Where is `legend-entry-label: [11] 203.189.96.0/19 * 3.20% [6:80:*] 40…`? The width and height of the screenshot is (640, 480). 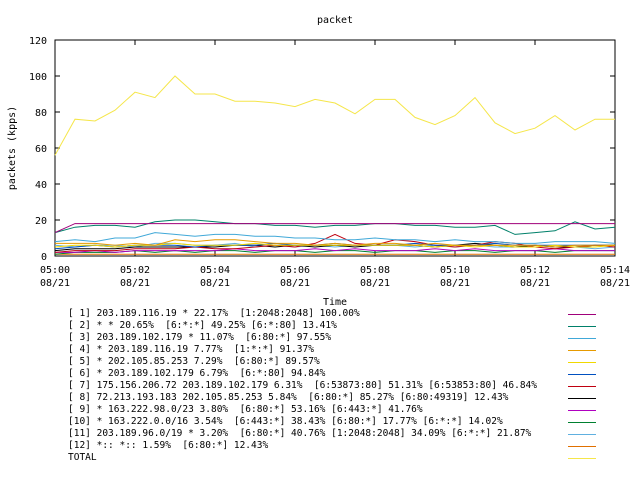 legend-entry-label: [11] 203.189.96.0/19 * 3.20% [6:80:*] 40… is located at coordinates (300, 433).